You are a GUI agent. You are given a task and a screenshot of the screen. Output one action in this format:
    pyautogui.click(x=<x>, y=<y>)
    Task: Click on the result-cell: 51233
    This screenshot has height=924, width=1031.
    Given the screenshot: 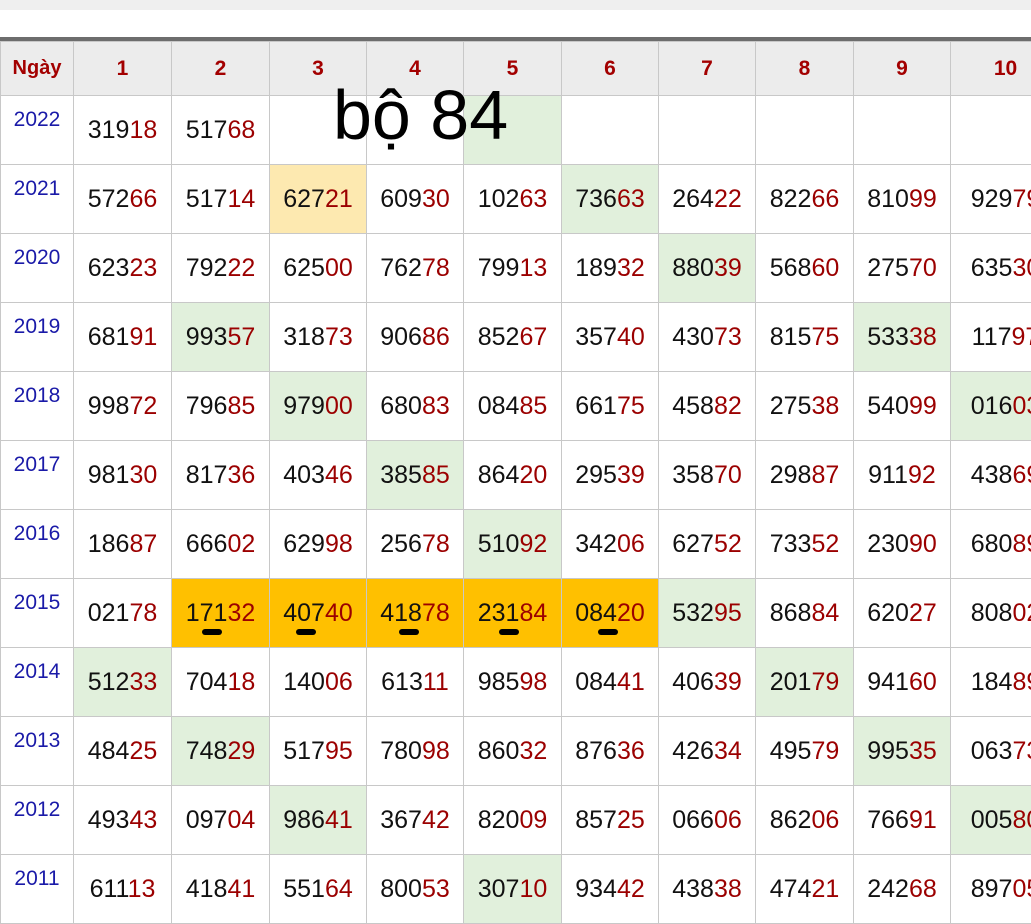 What is the action you would take?
    pyautogui.click(x=123, y=682)
    